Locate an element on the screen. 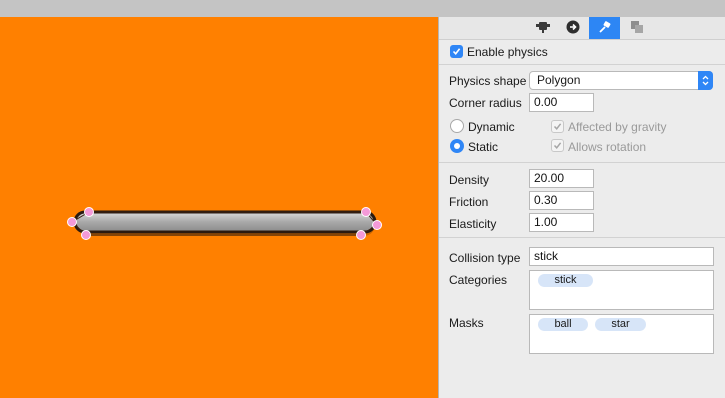  static-radio is located at coordinates (457, 146).